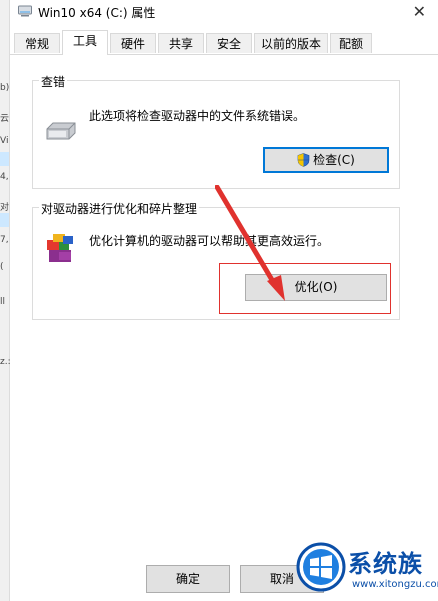 The height and width of the screenshot is (601, 438). What do you see at coordinates (85, 42) in the screenshot?
I see `tab-tools: 工具` at bounding box center [85, 42].